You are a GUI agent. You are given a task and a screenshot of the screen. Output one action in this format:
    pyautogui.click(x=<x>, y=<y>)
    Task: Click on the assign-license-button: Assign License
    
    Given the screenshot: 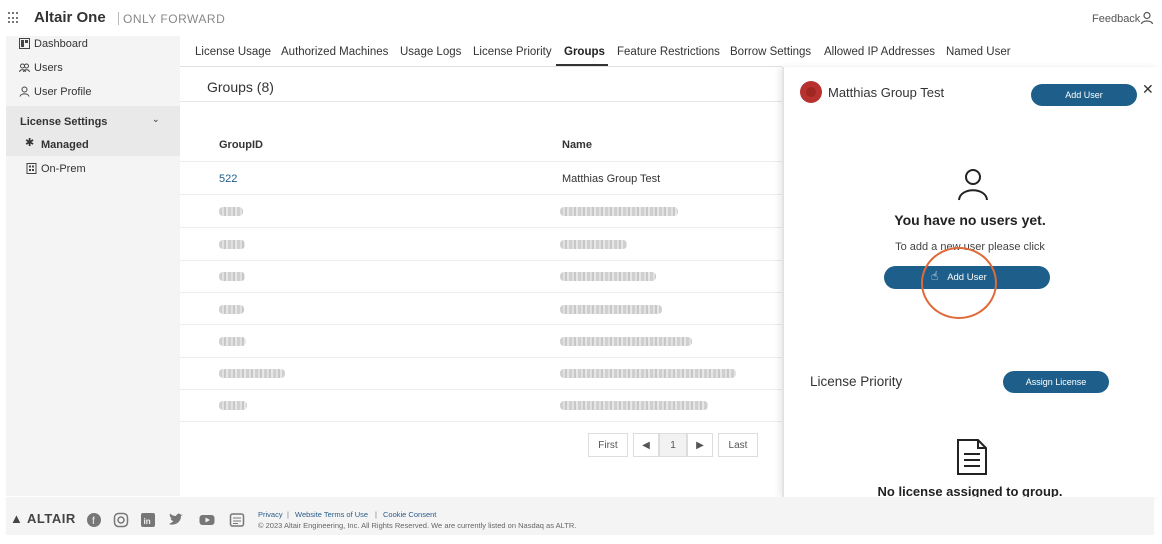 What is the action you would take?
    pyautogui.click(x=1056, y=382)
    